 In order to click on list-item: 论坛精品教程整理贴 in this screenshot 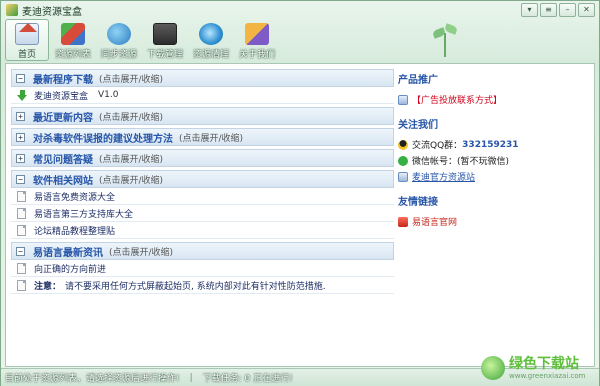, I will do `click(202, 230)`.